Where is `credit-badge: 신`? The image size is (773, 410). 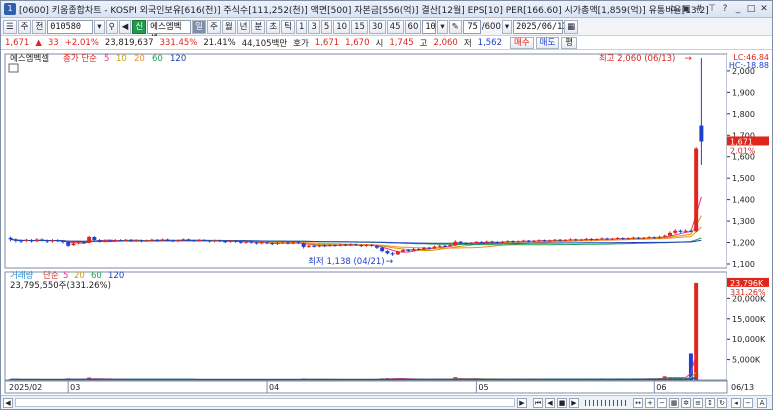
credit-badge: 신 is located at coordinates (139, 26).